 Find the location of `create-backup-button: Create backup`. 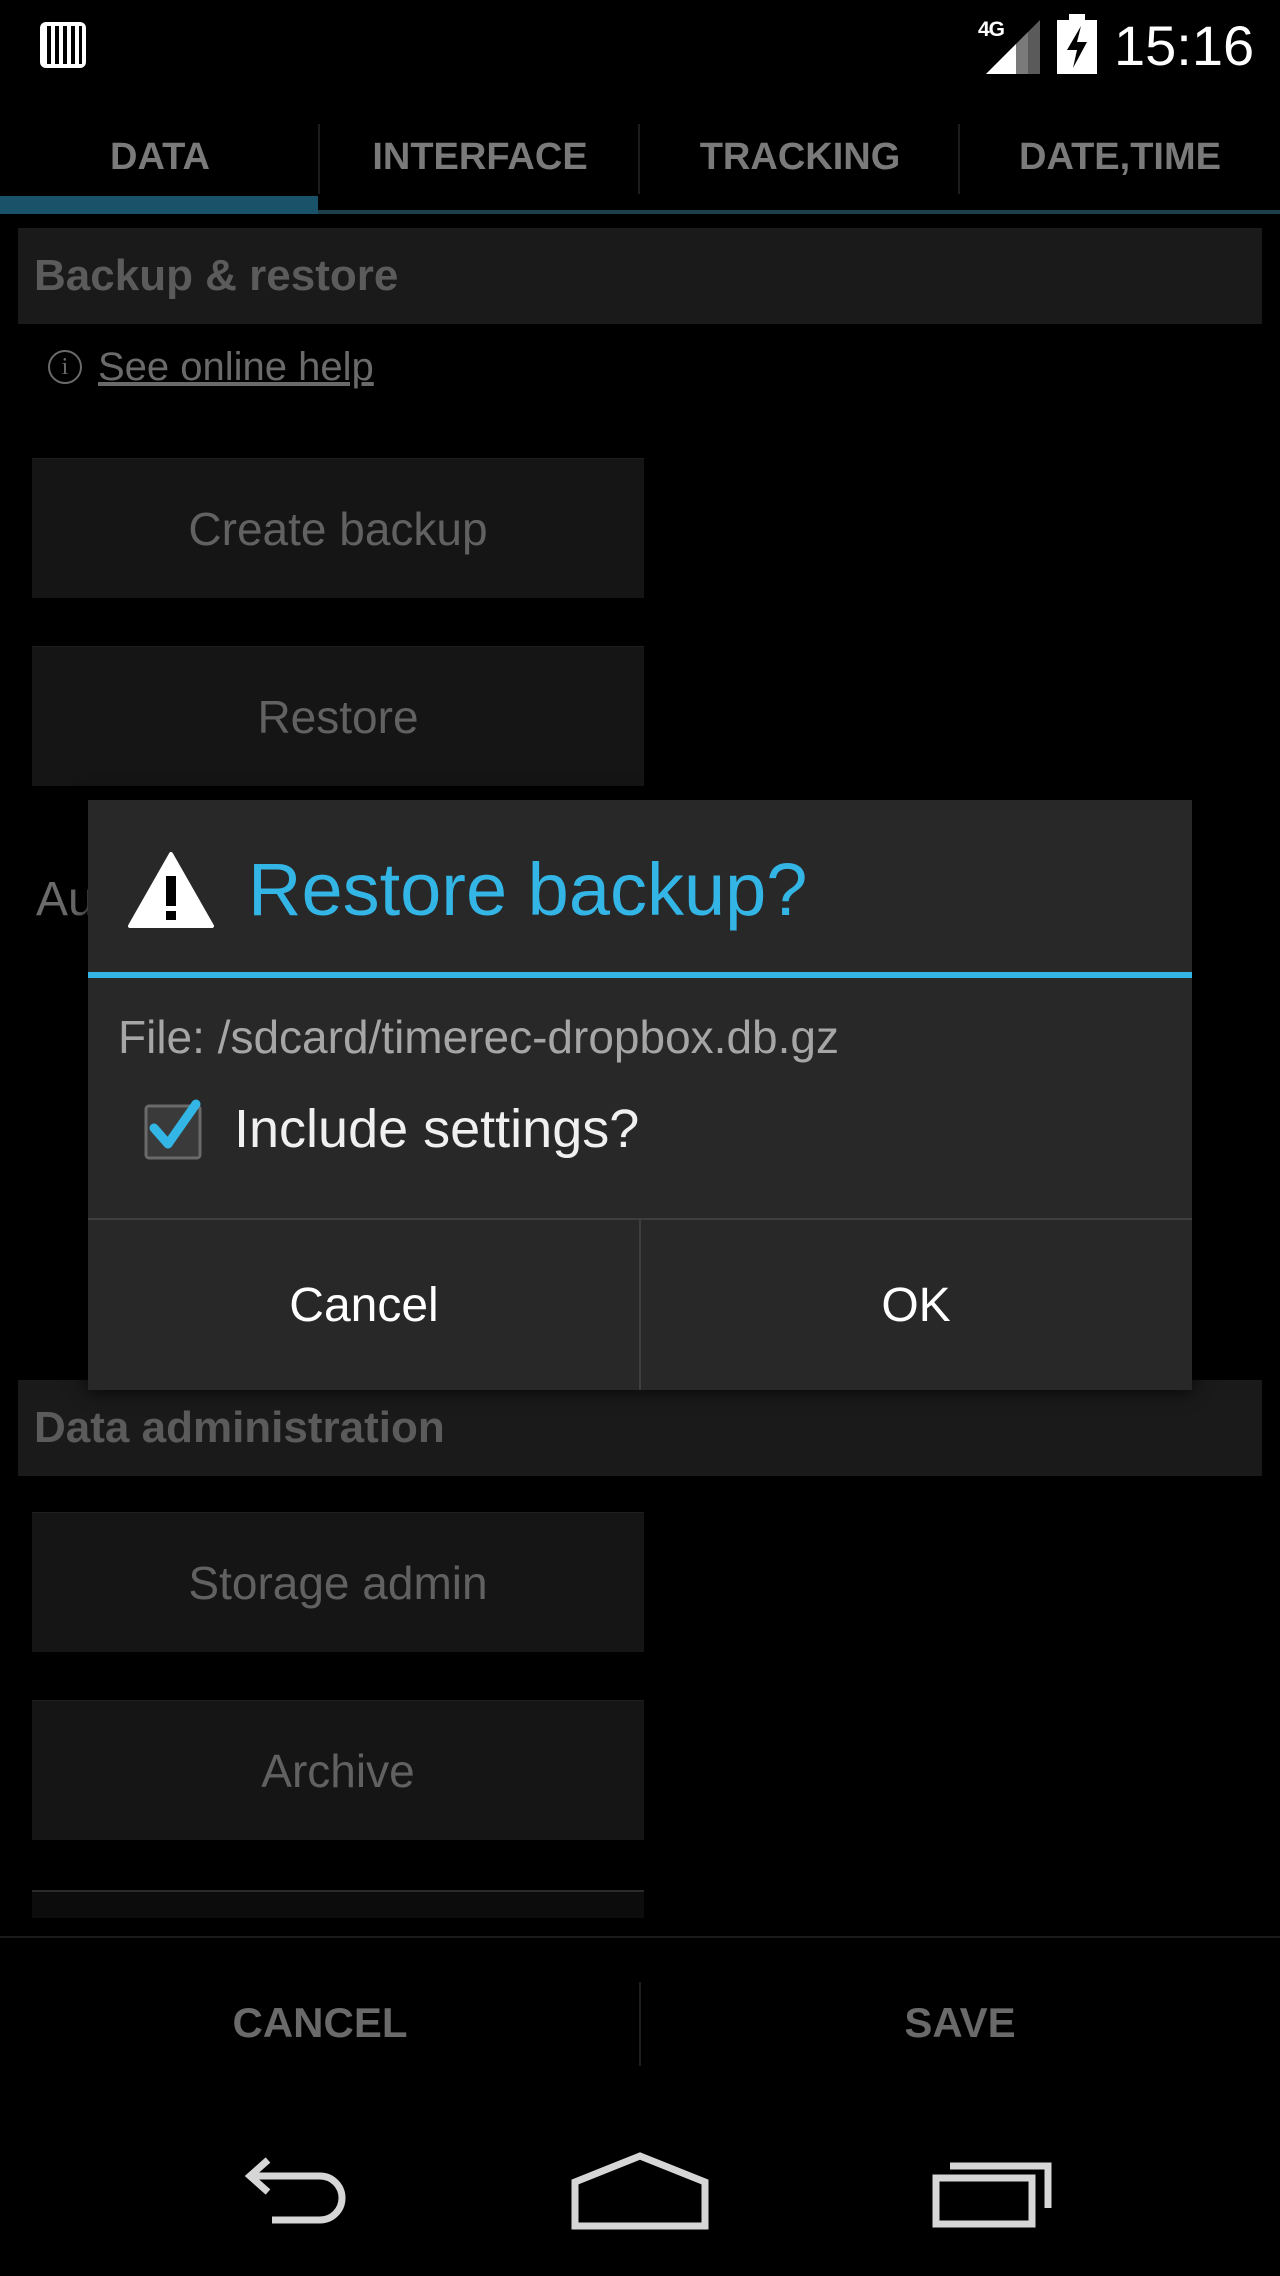

create-backup-button: Create backup is located at coordinates (338, 528).